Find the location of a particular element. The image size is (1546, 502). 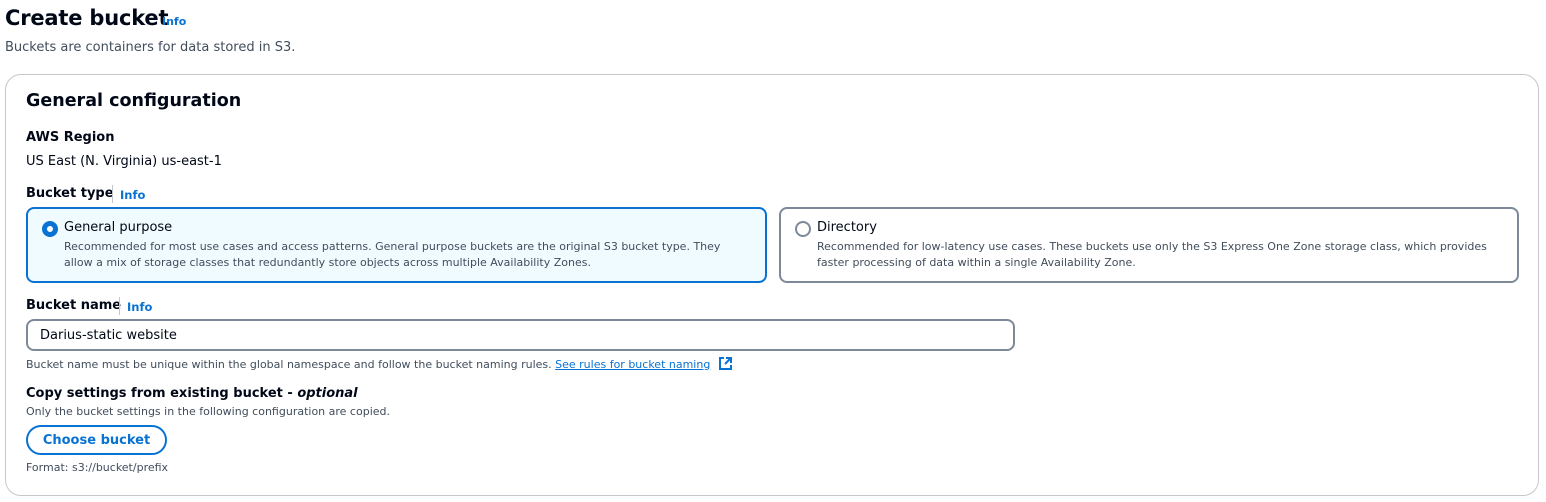

bucket-type-label: Bucket type is located at coordinates (70, 193).